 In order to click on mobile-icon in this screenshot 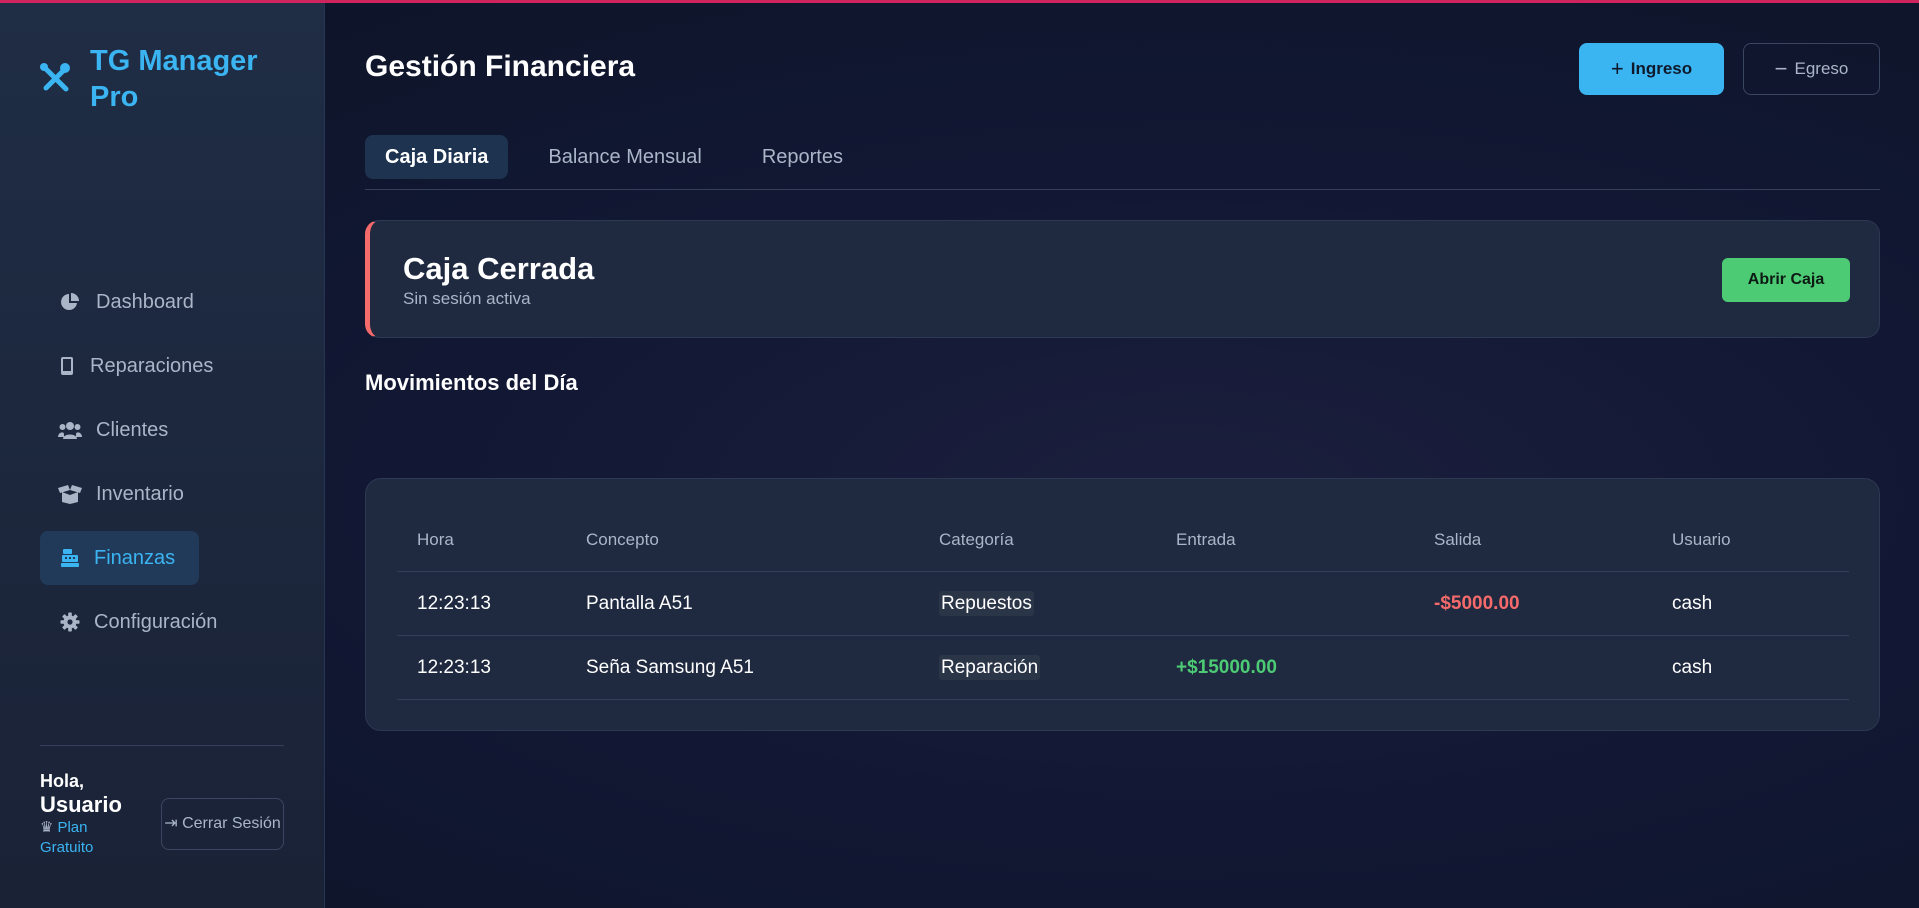, I will do `click(67, 366)`.